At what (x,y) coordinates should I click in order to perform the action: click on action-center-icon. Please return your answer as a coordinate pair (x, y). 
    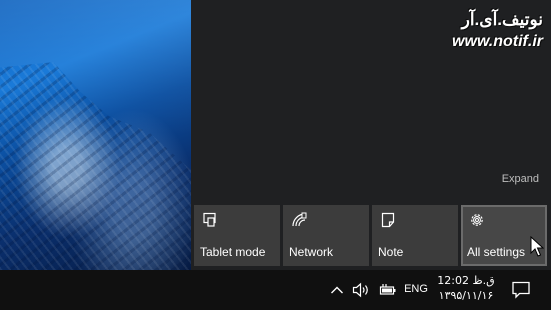
    Looking at the image, I should click on (521, 290).